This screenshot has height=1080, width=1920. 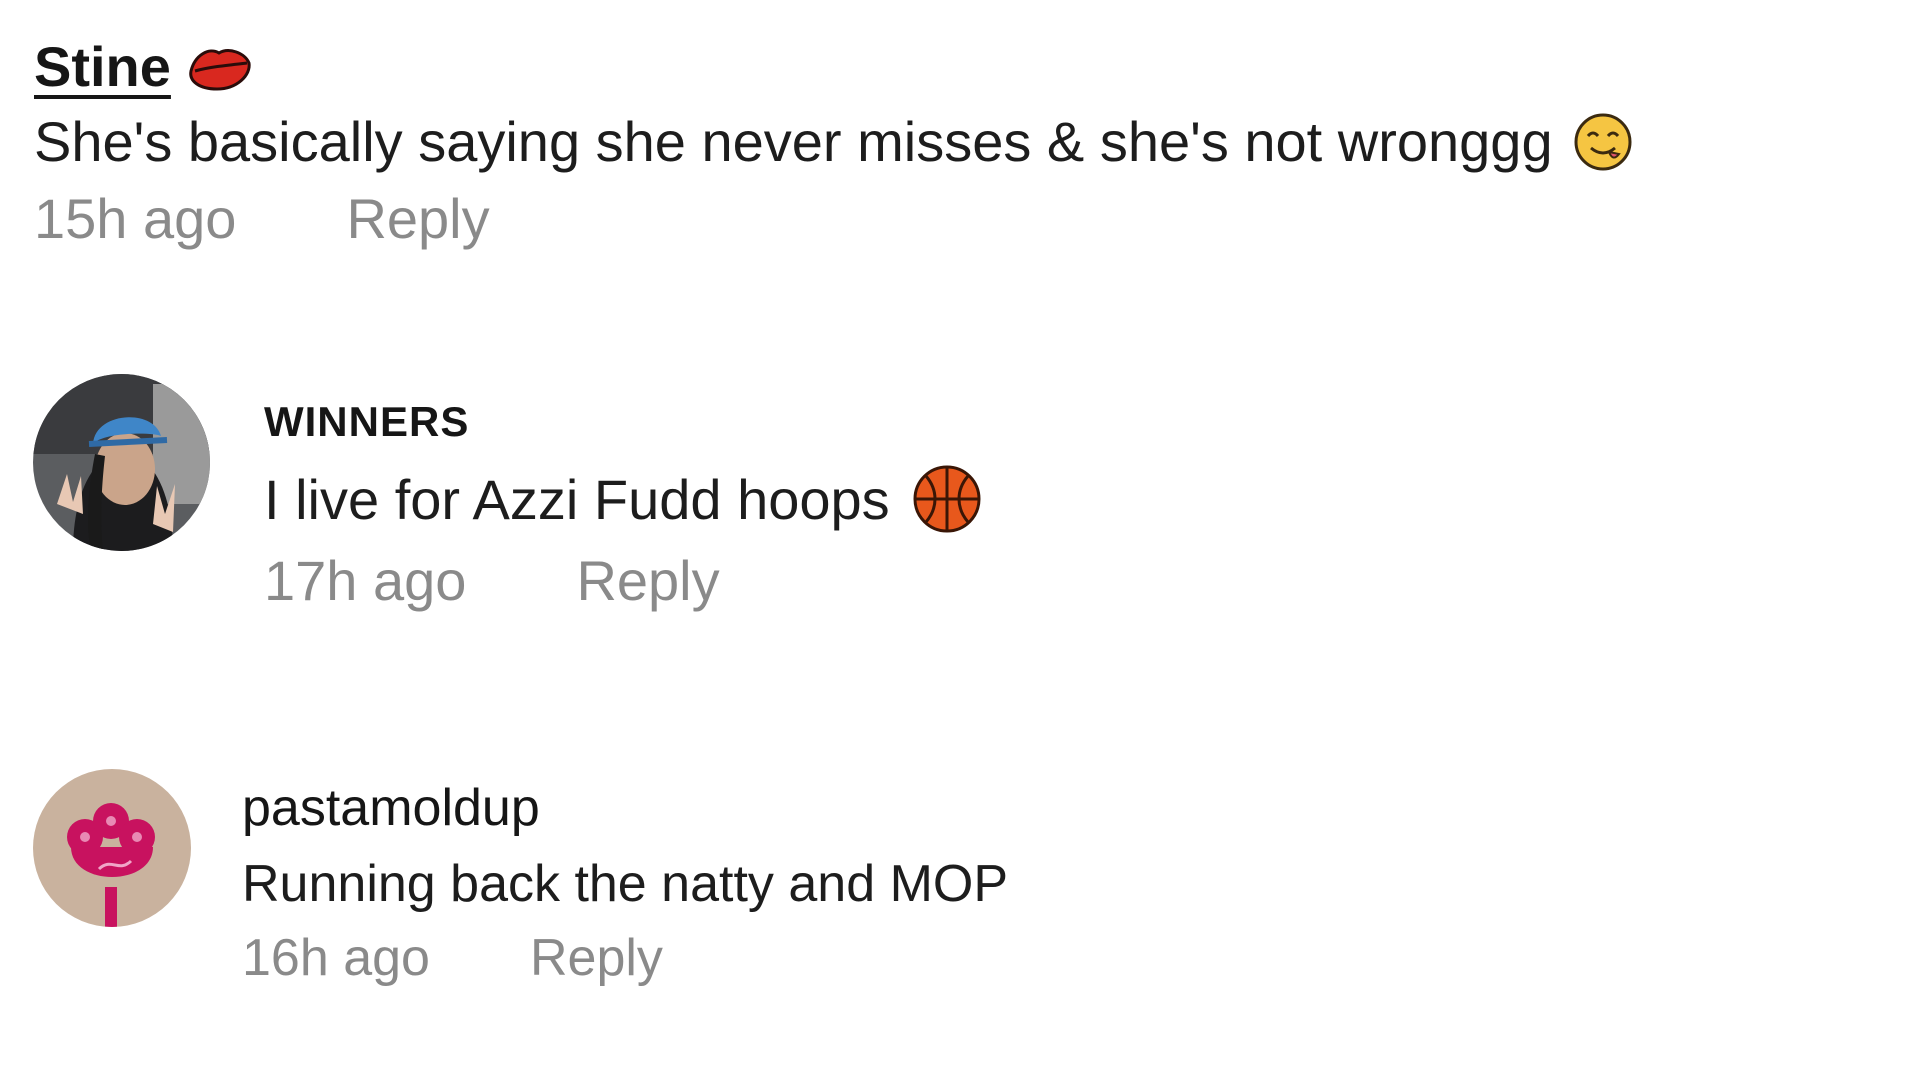 I want to click on comment-text-row: I live for Azzi Fudd hoops, so click(x=623, y=499).